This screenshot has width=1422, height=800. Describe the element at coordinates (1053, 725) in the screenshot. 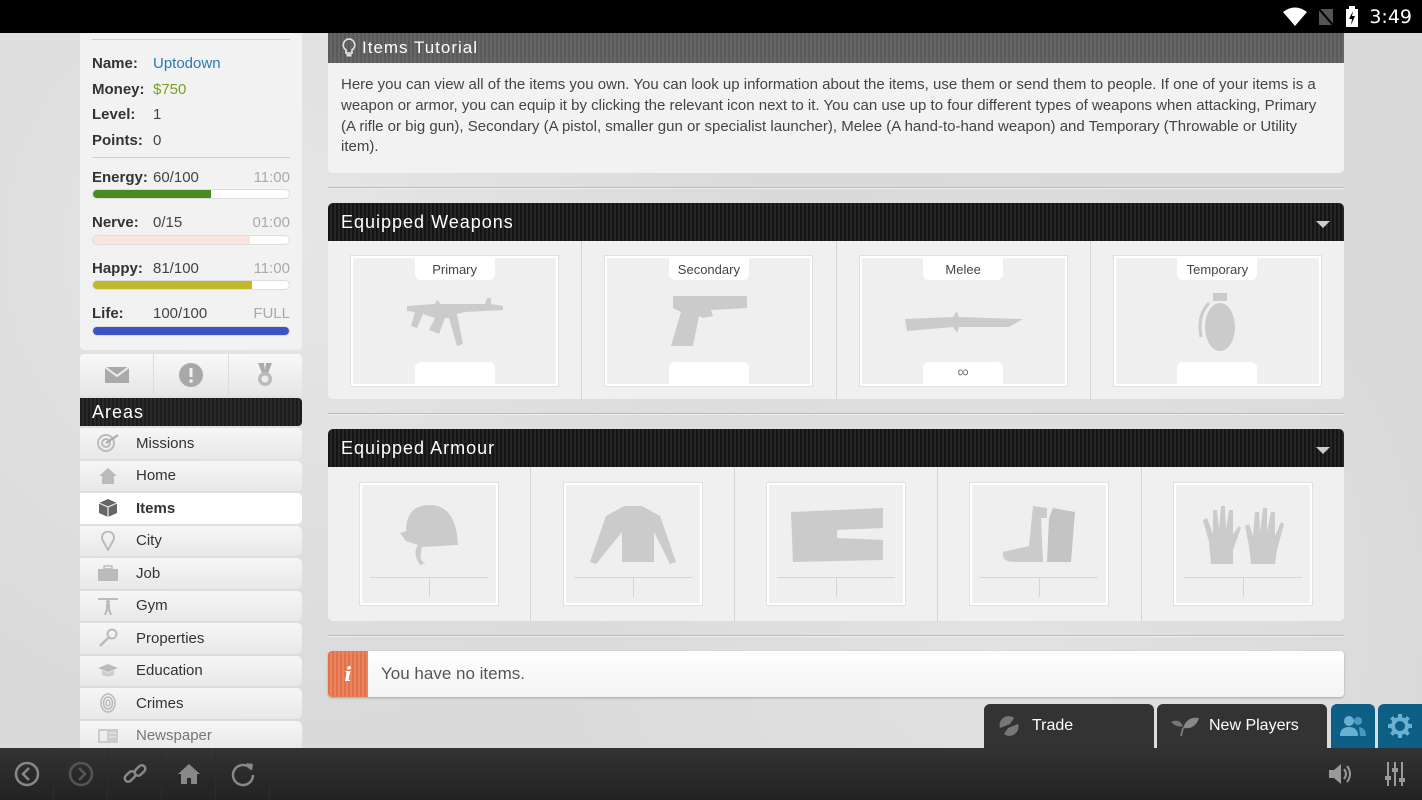

I see `trade-label: Trade` at that location.